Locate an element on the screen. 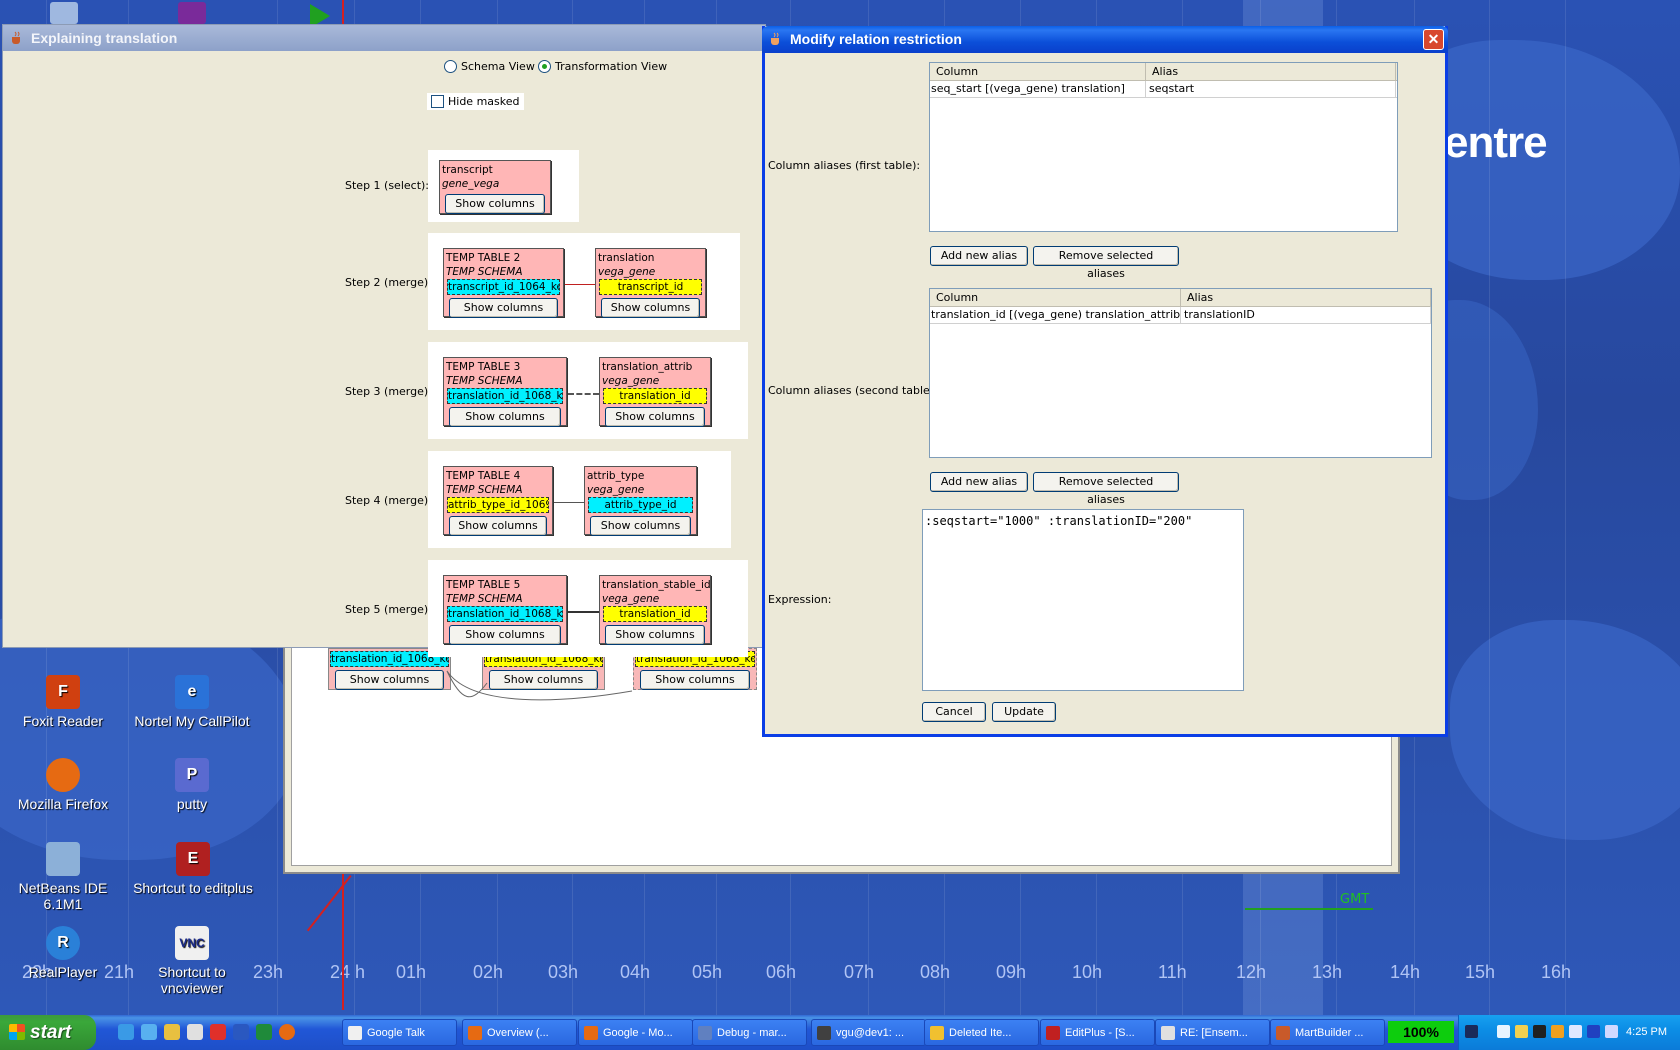 This screenshot has height=1050, width=1680. table-name: TEMP TABLE 3 is located at coordinates (483, 367).